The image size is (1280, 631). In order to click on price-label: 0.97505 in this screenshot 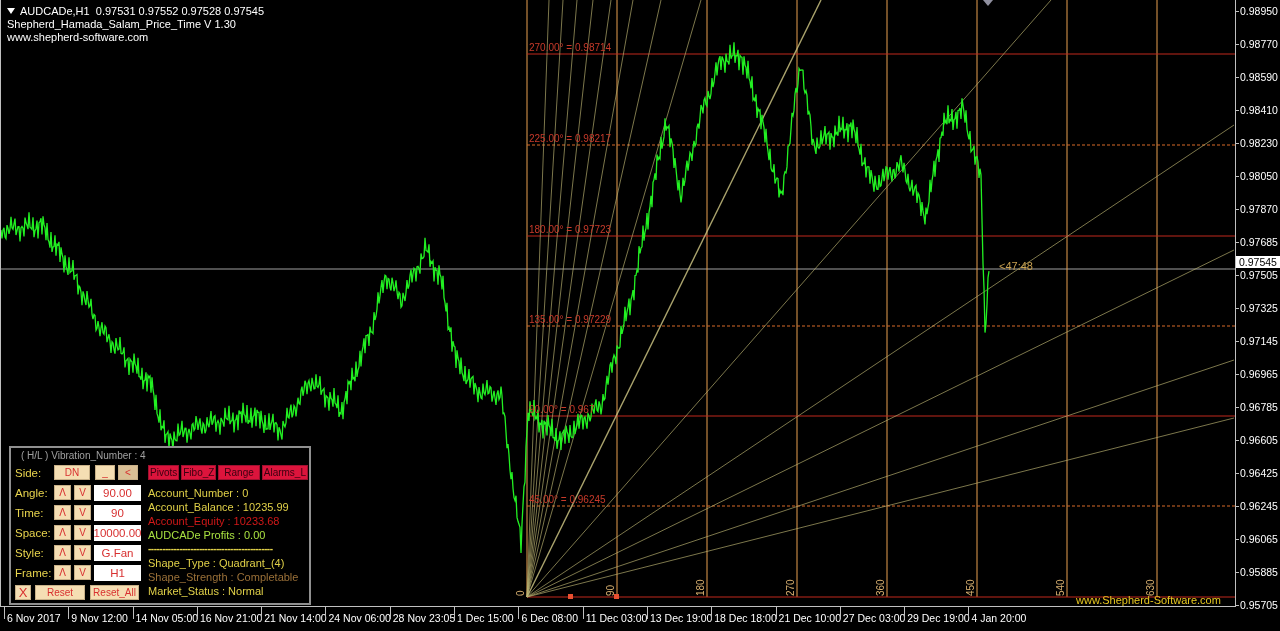, I will do `click(1259, 275)`.